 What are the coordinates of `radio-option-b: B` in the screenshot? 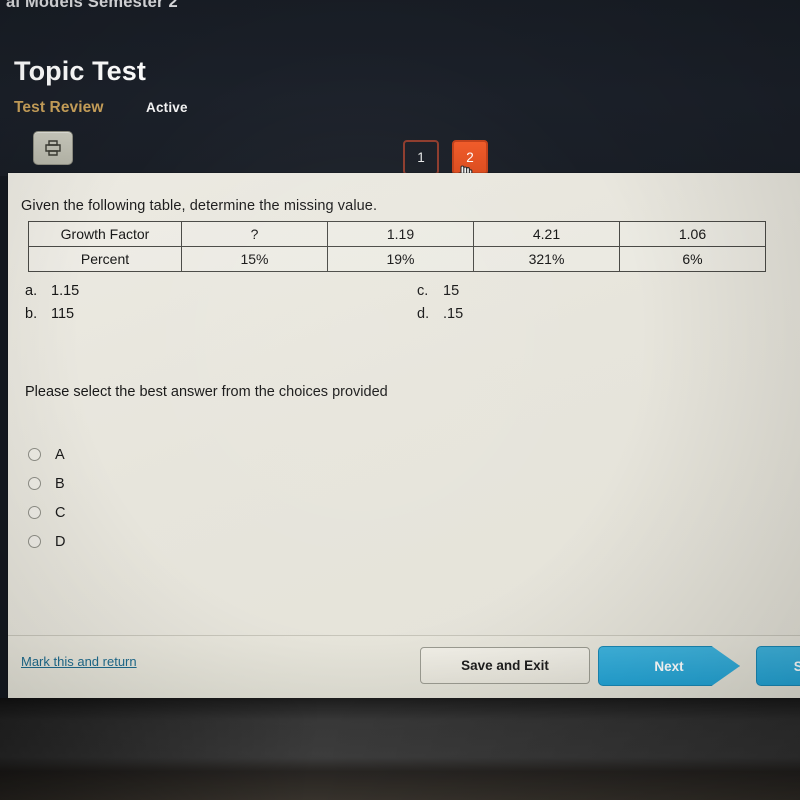 It's located at (46, 483).